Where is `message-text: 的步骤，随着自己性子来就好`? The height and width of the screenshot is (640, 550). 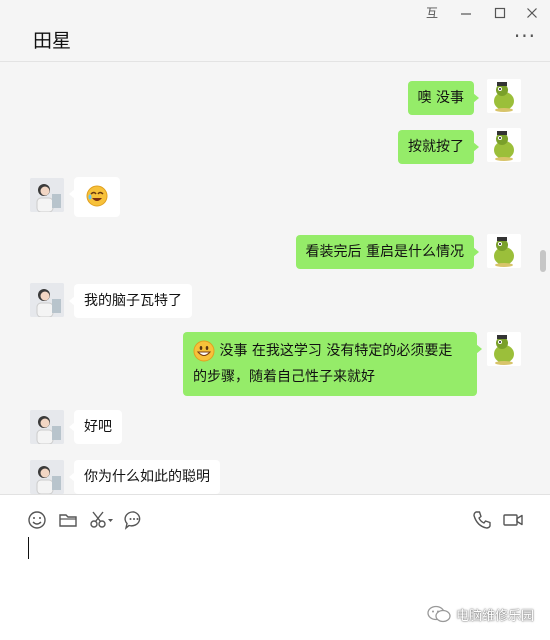
message-text: 的步骤，随着自己性子来就好 is located at coordinates (284, 377).